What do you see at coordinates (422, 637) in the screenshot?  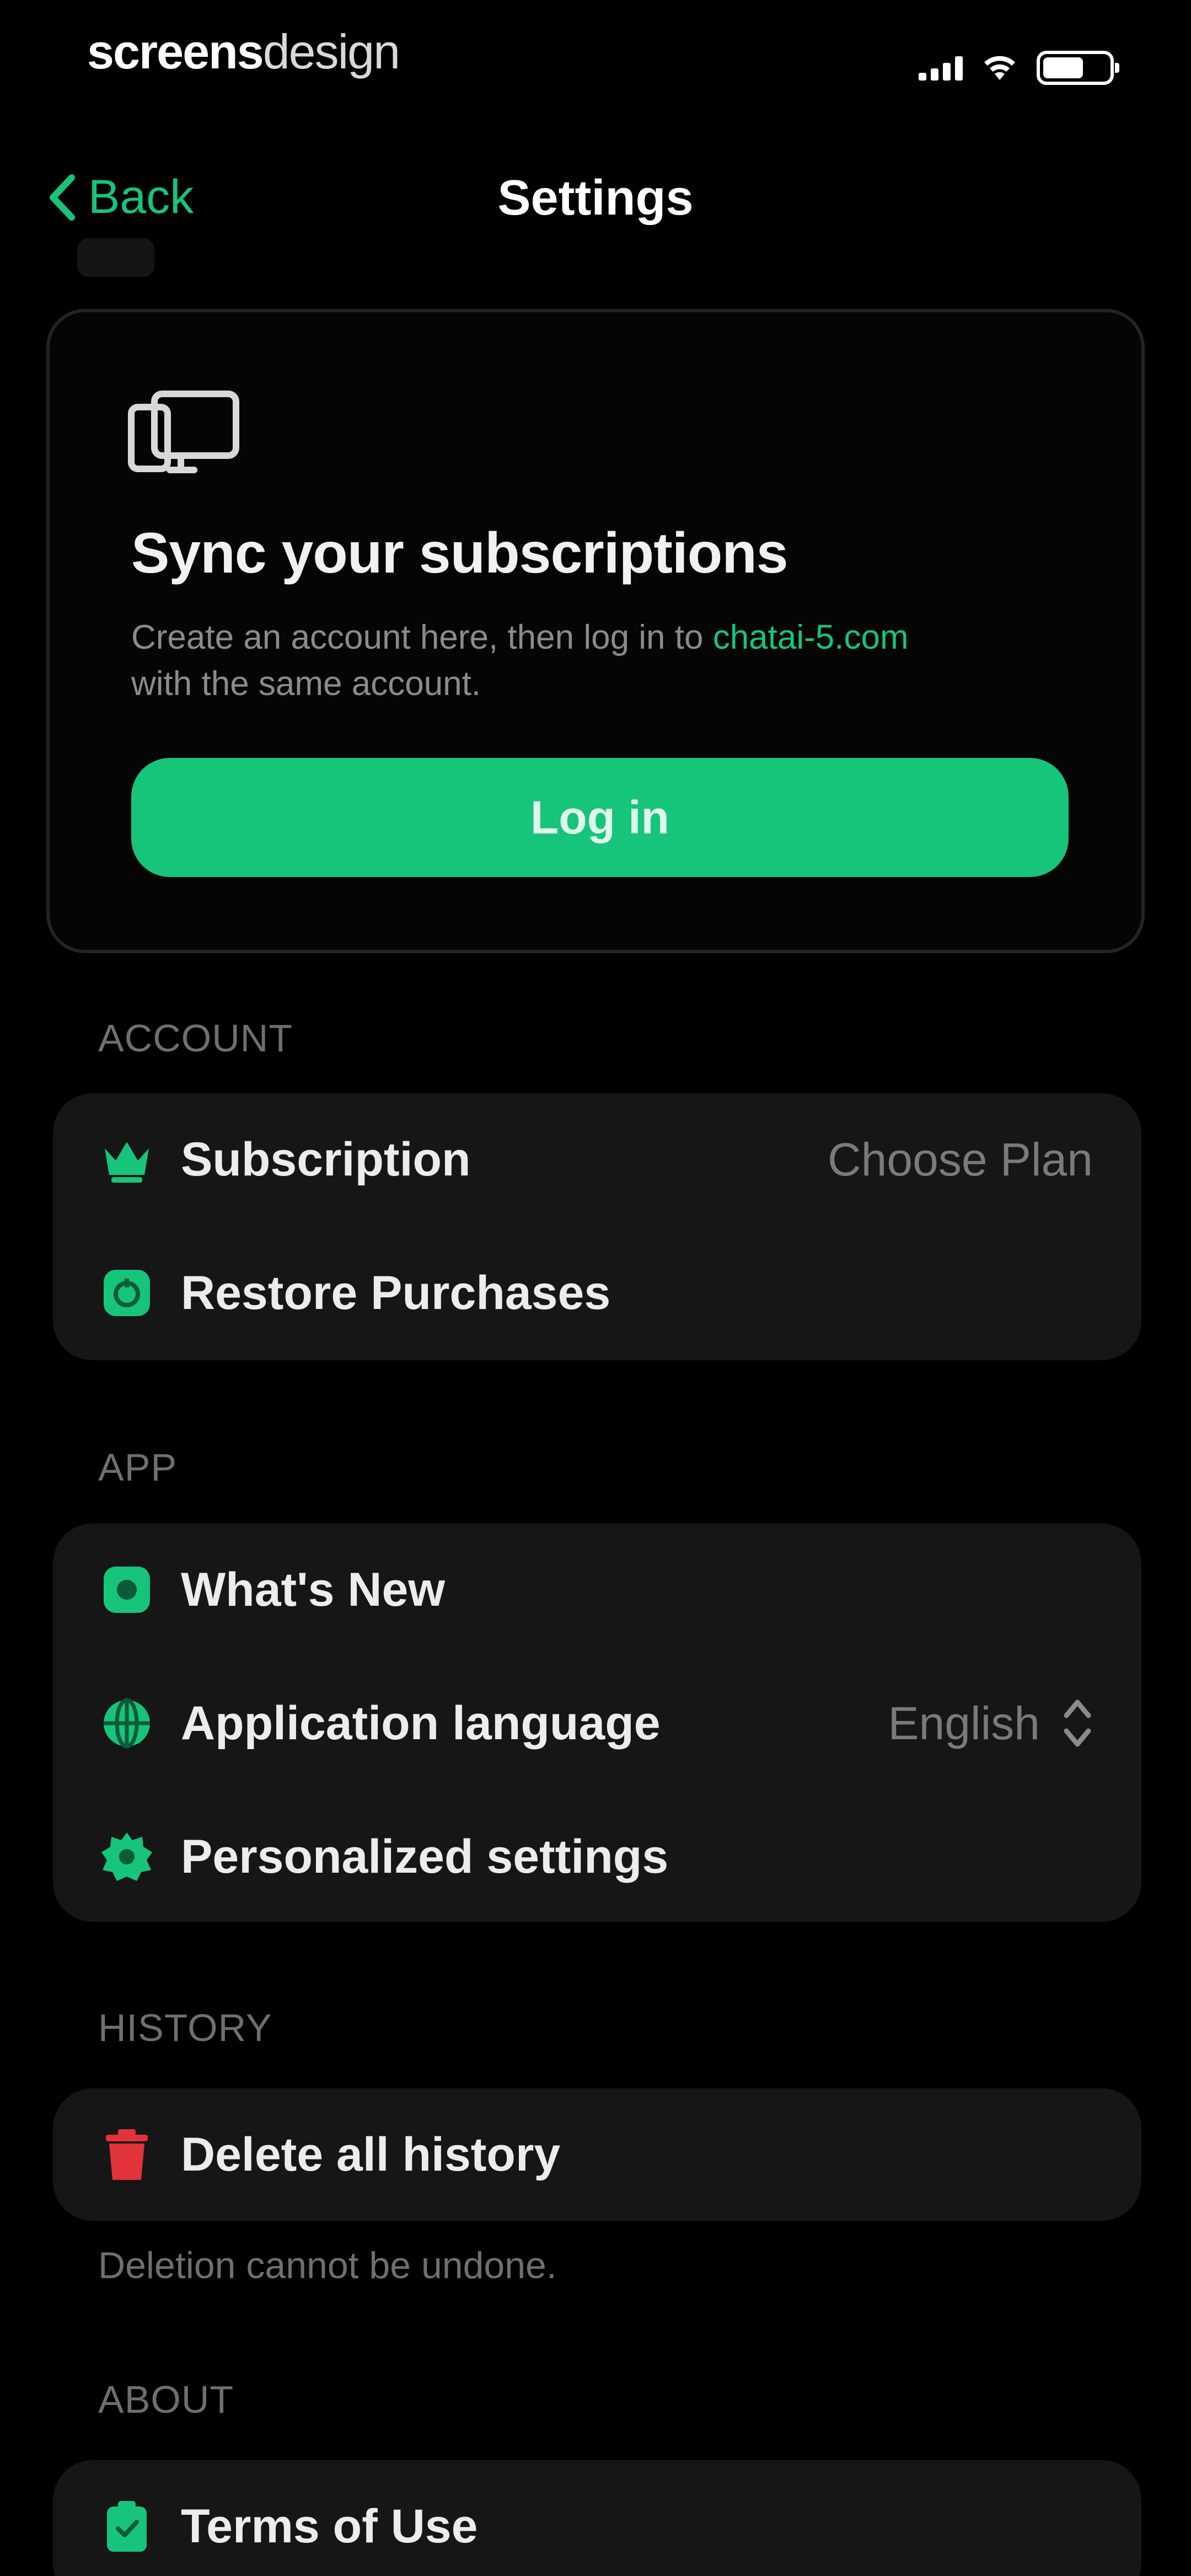 I see `sync-desc-prefix: Create an account here, then log in to` at bounding box center [422, 637].